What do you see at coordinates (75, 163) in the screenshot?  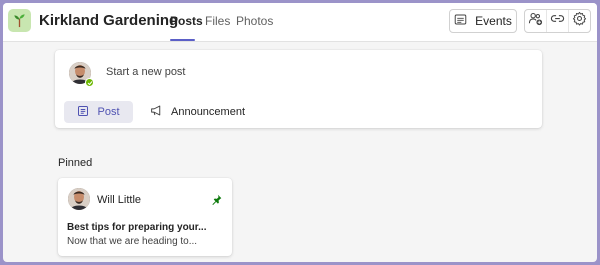 I see `pinned-section-label: Pinned` at bounding box center [75, 163].